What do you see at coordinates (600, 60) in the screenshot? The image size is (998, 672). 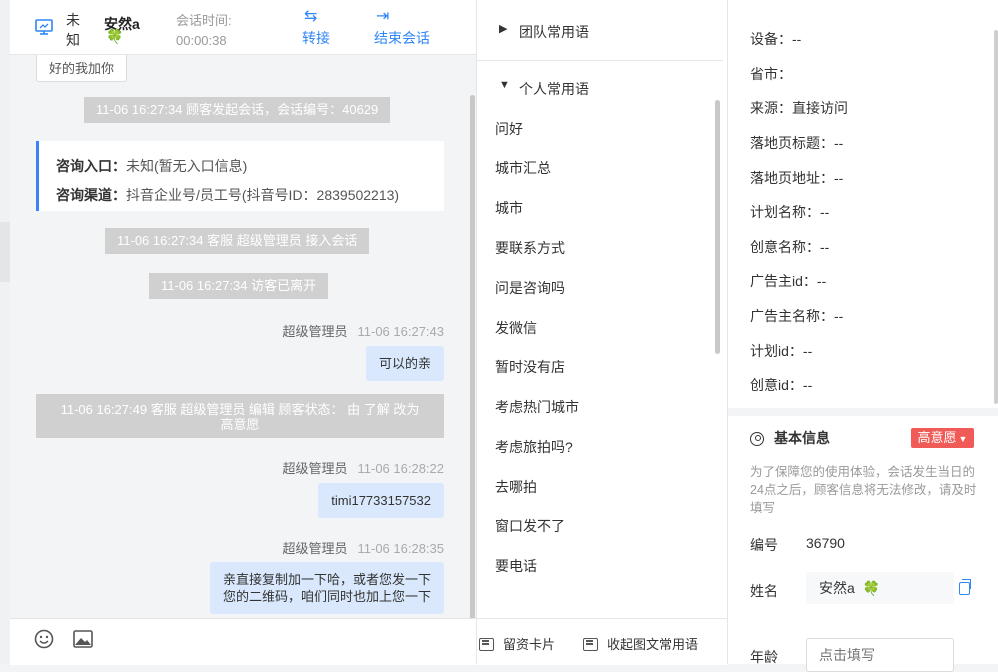 I see `divider` at bounding box center [600, 60].